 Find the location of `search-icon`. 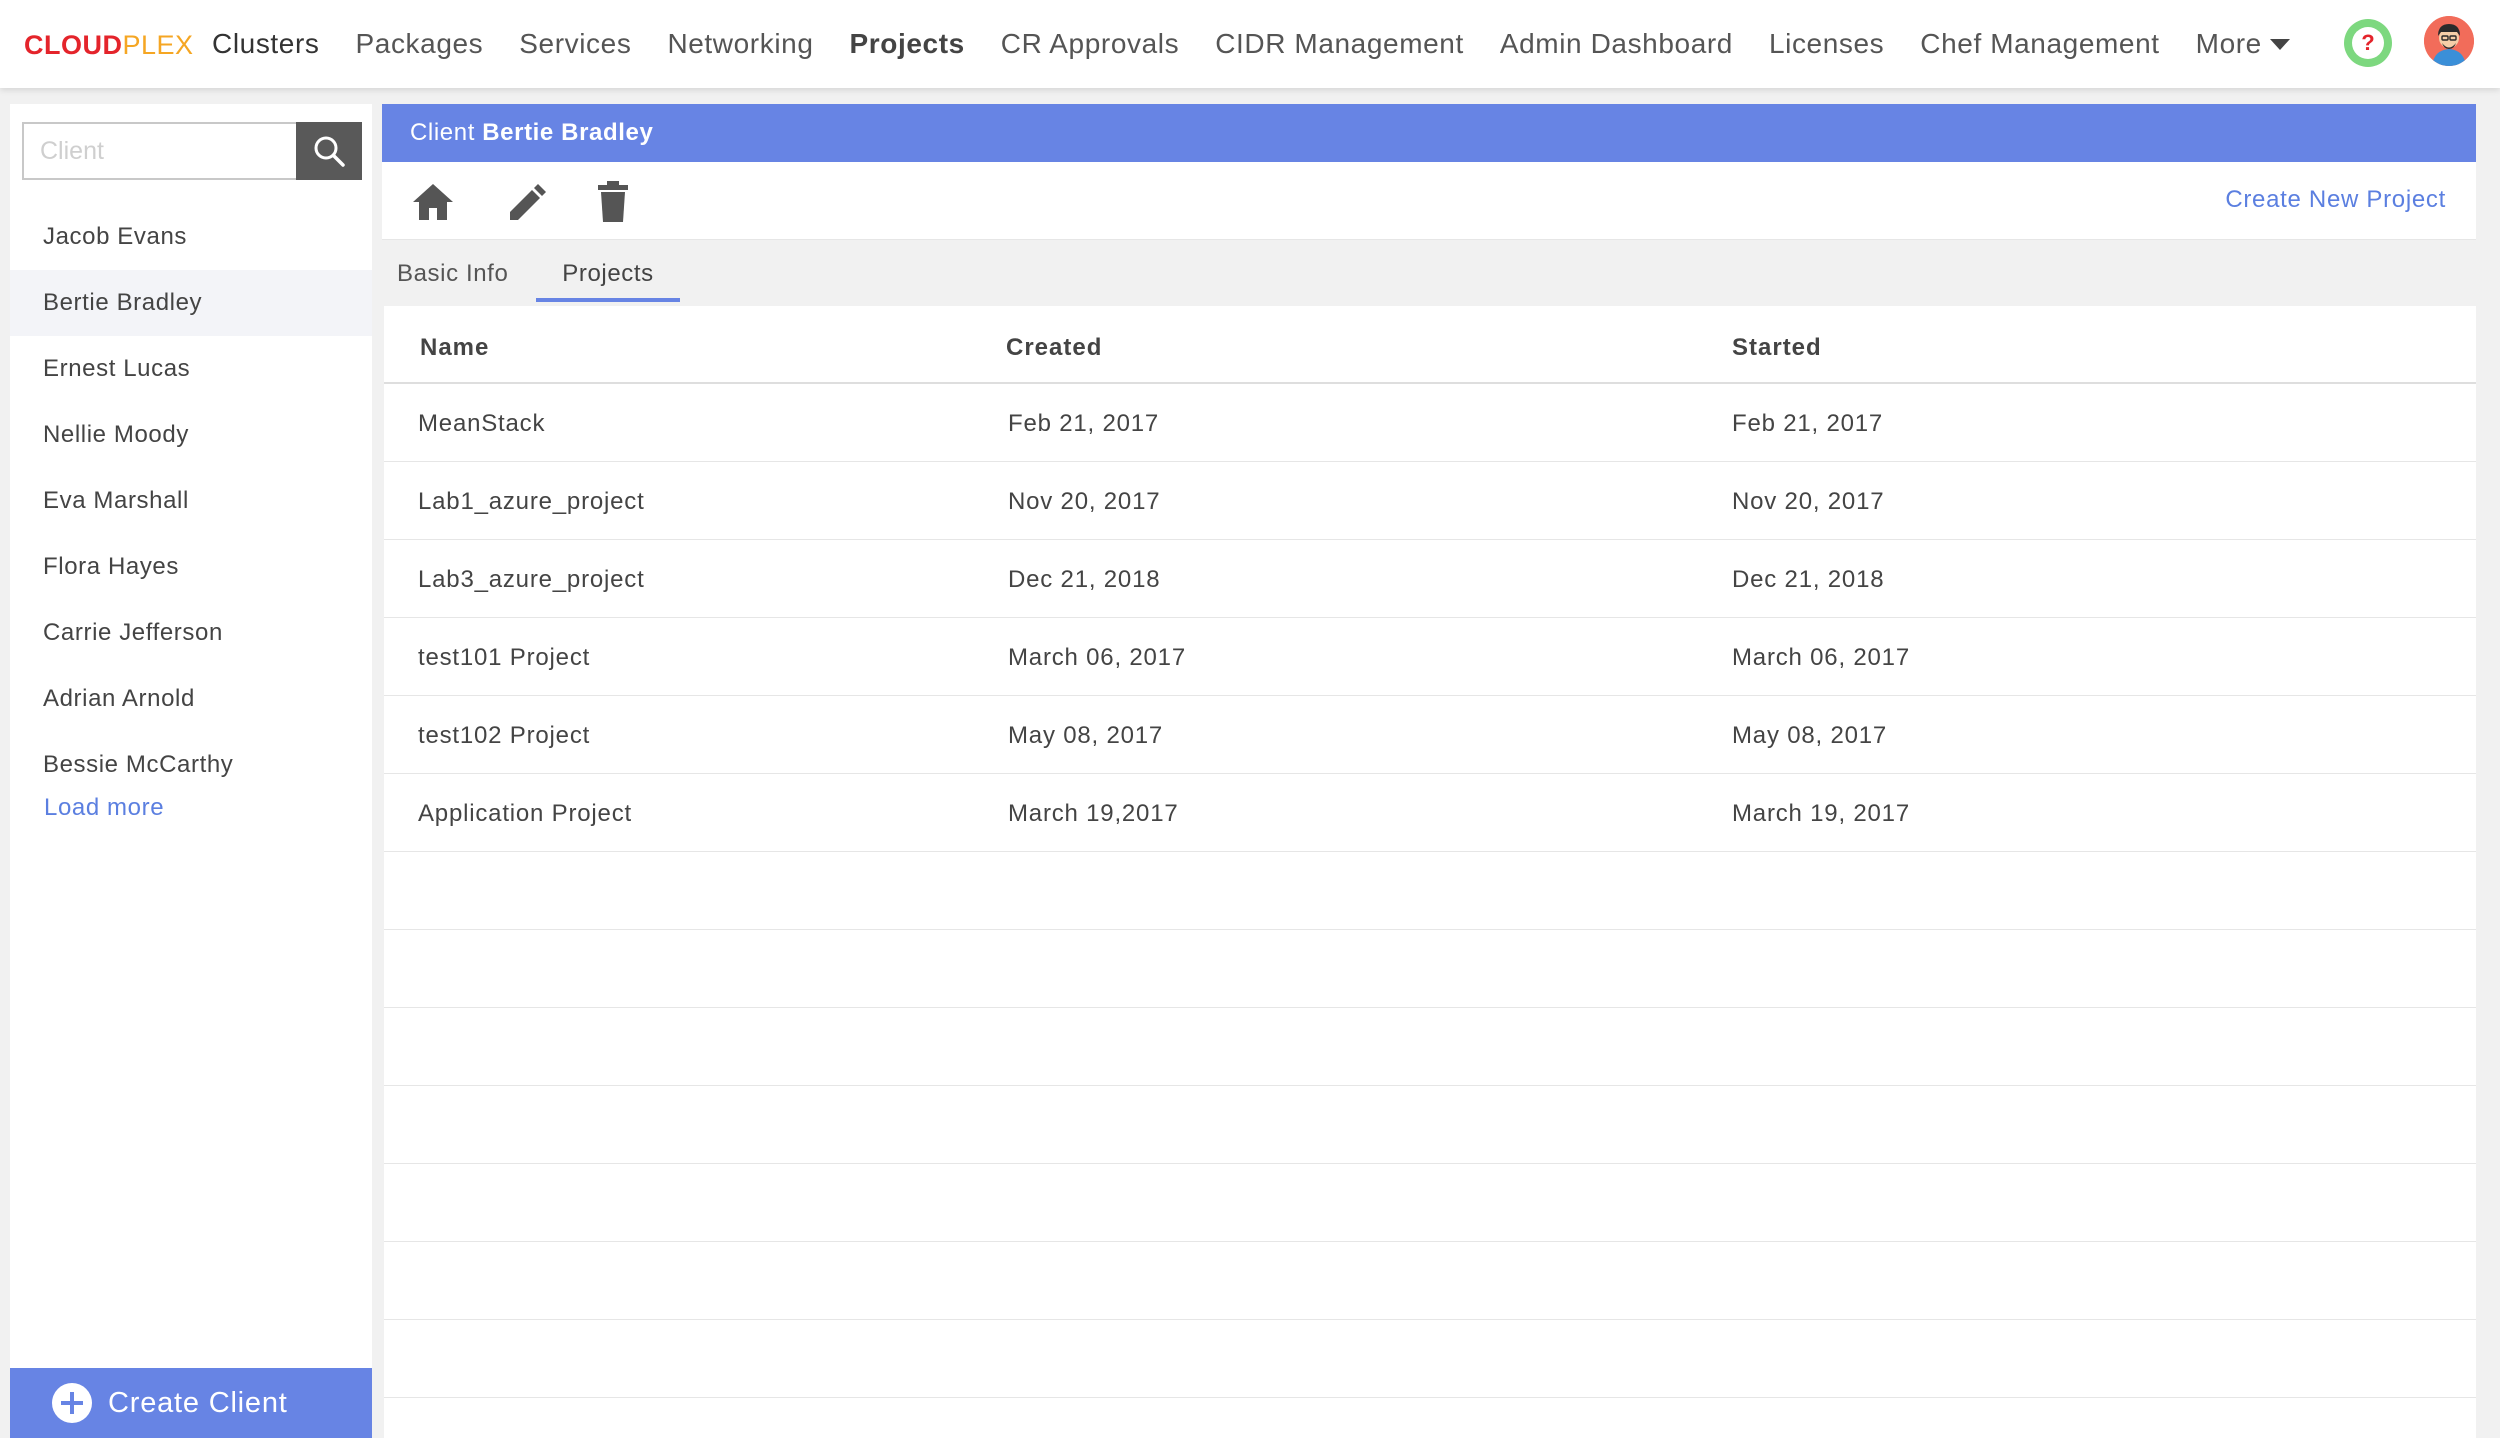

search-icon is located at coordinates (329, 151).